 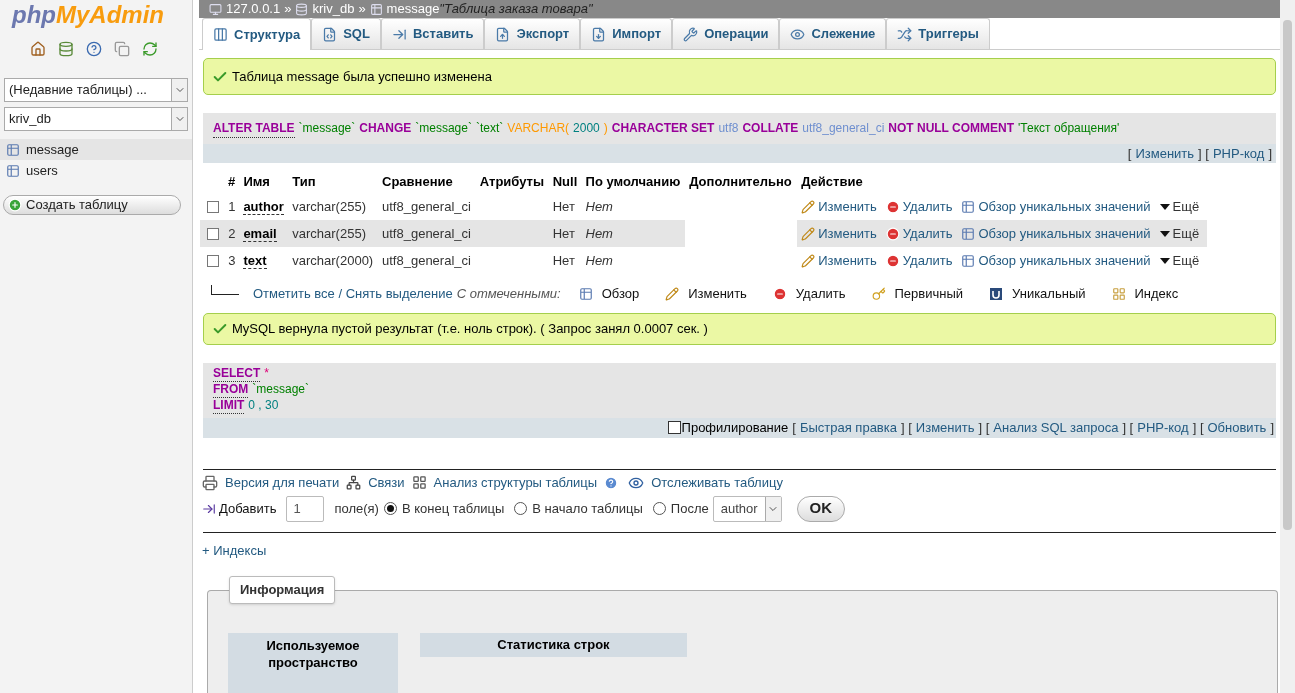 I want to click on table-cell: varchar(2000), so click(x=333, y=260).